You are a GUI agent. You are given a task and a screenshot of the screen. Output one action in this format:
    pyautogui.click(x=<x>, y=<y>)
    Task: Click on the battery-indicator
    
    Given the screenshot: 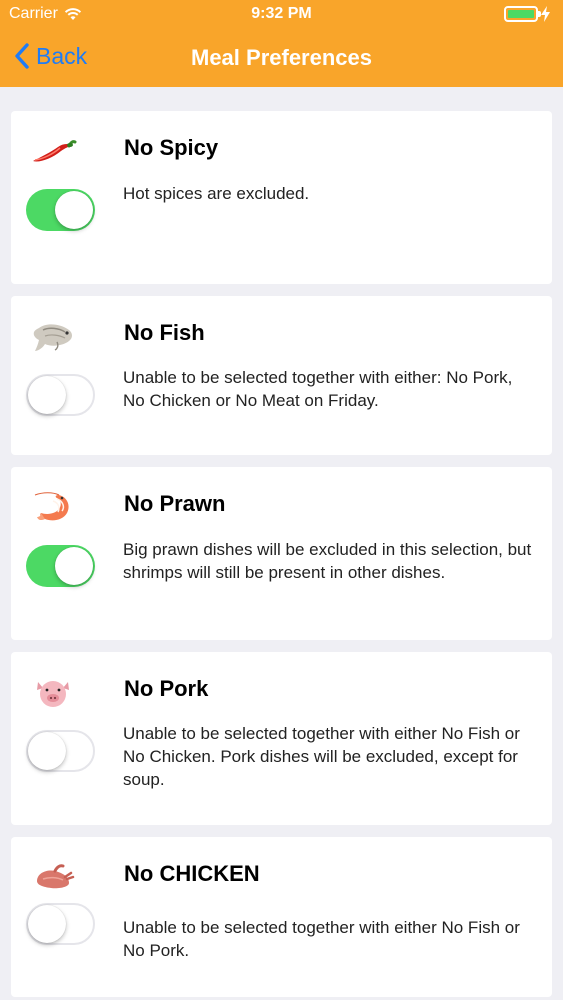 What is the action you would take?
    pyautogui.click(x=527, y=14)
    